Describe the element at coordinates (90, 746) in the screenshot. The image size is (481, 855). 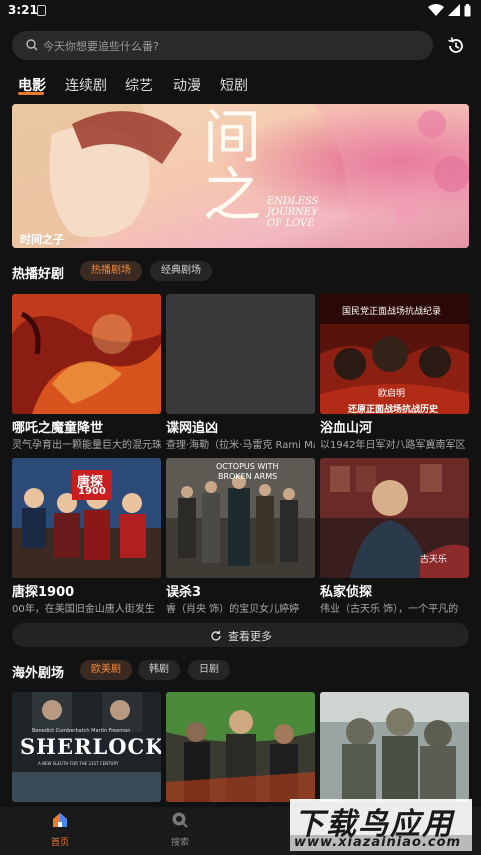
I see `poster-logo: SHERLOCK` at that location.